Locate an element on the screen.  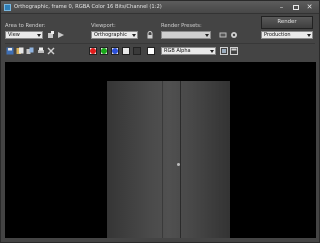
alpha-channel-toggle is located at coordinates (126, 51).